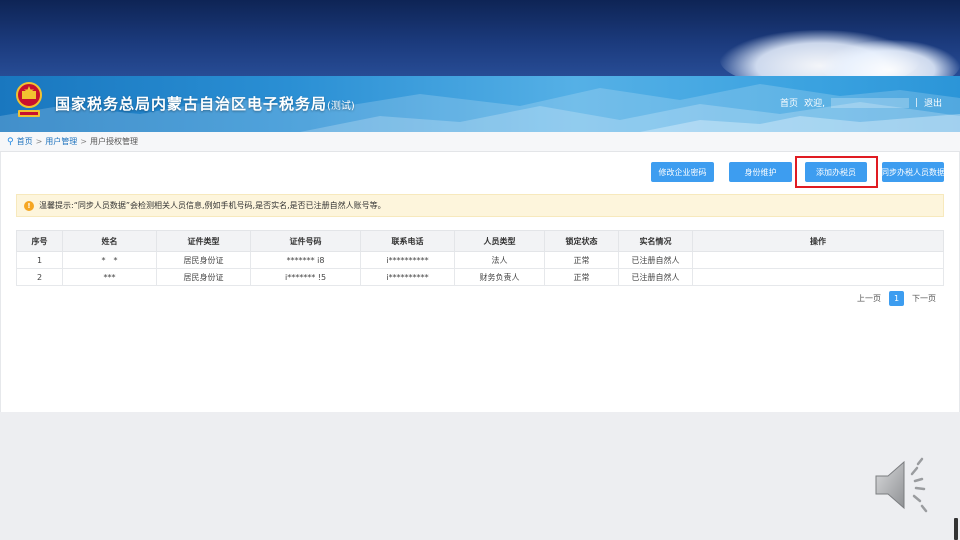  Describe the element at coordinates (39, 260) in the screenshot. I see `cell-index: 1` at that location.